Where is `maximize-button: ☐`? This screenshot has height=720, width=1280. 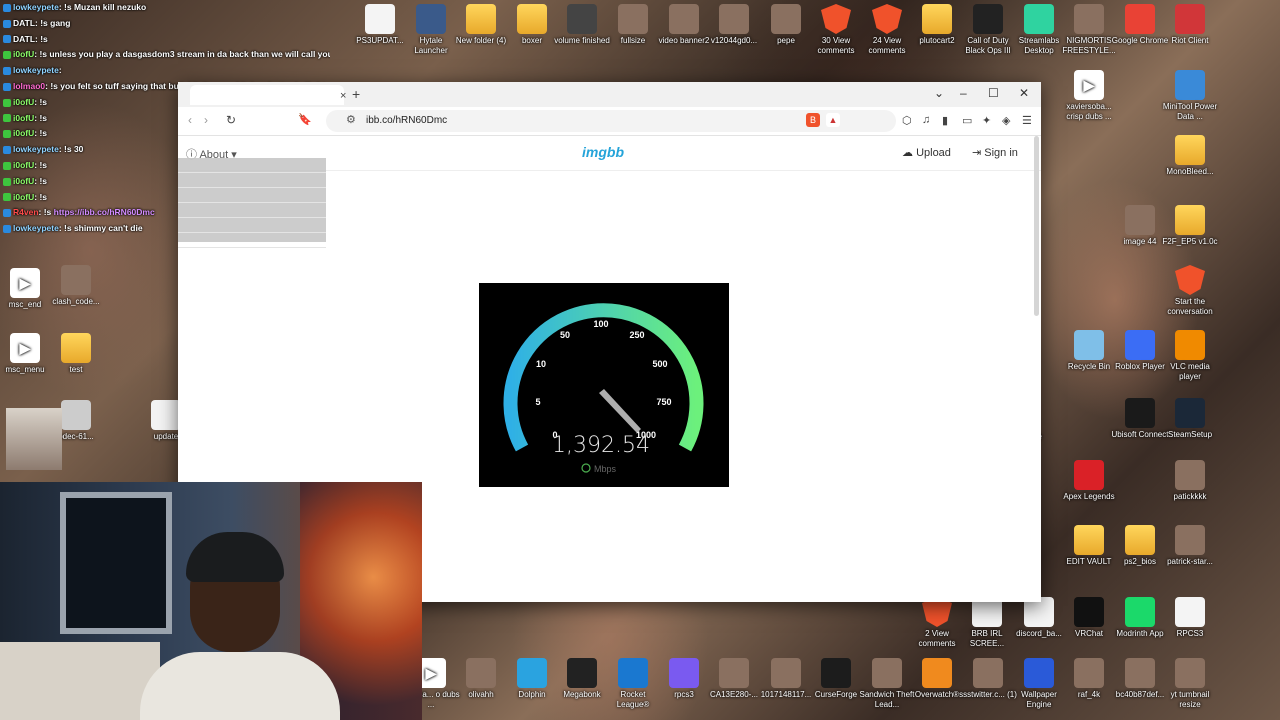
maximize-button: ☐ is located at coordinates (993, 93).